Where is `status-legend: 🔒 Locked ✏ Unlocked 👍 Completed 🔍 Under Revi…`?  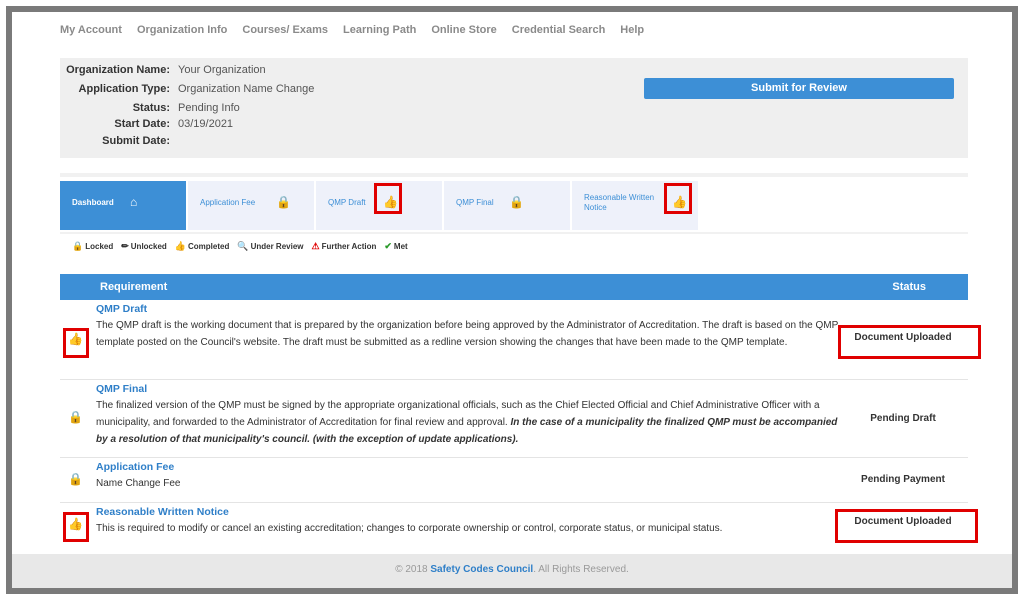
status-legend: 🔒 Locked ✏ Unlocked 👍 Completed 🔍 Under Revi… is located at coordinates (244, 246).